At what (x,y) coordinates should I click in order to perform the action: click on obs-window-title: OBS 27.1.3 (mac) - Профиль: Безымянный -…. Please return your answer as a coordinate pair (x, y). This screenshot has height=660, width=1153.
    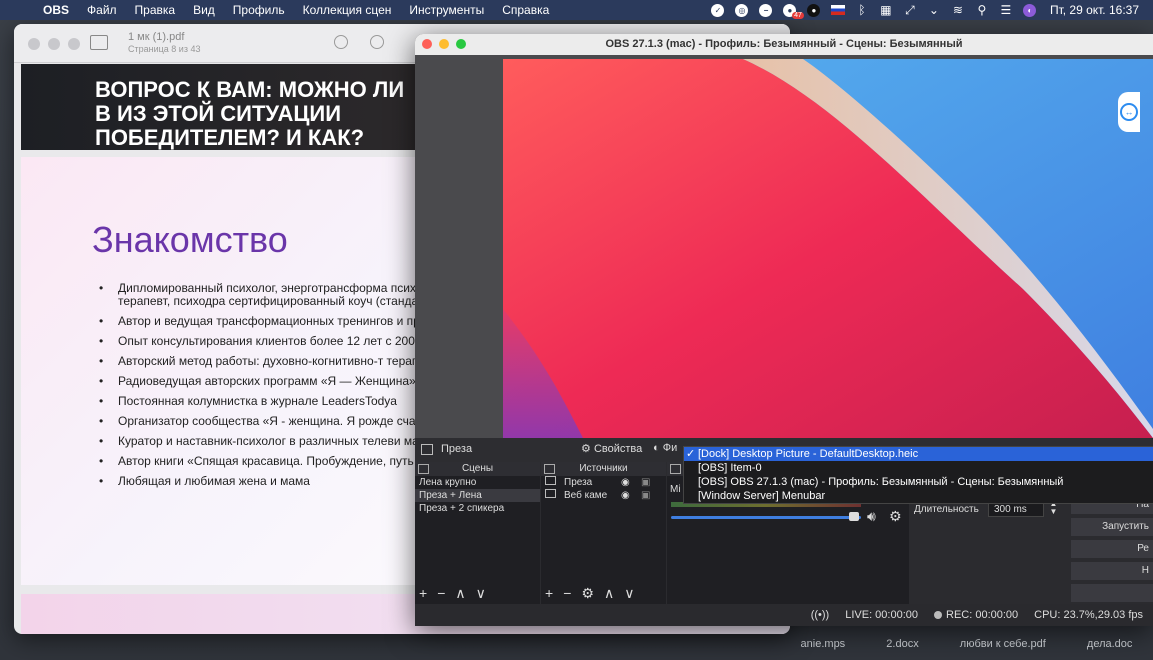
    Looking at the image, I should click on (784, 44).